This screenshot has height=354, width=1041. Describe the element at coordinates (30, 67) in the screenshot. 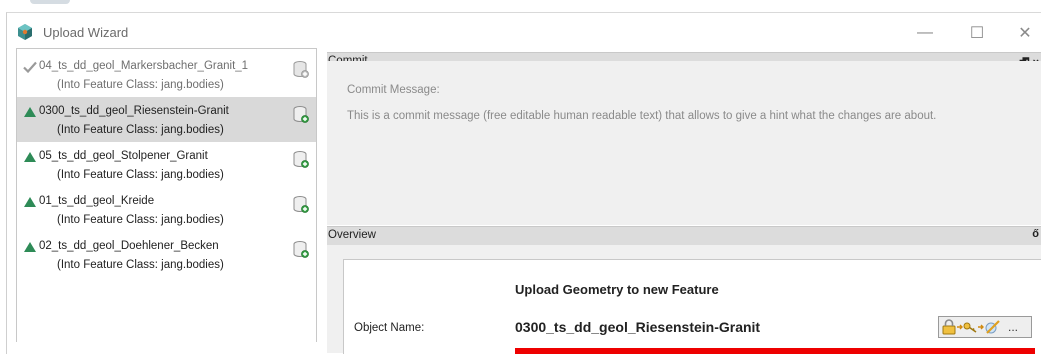

I see `checkmark-icon` at that location.